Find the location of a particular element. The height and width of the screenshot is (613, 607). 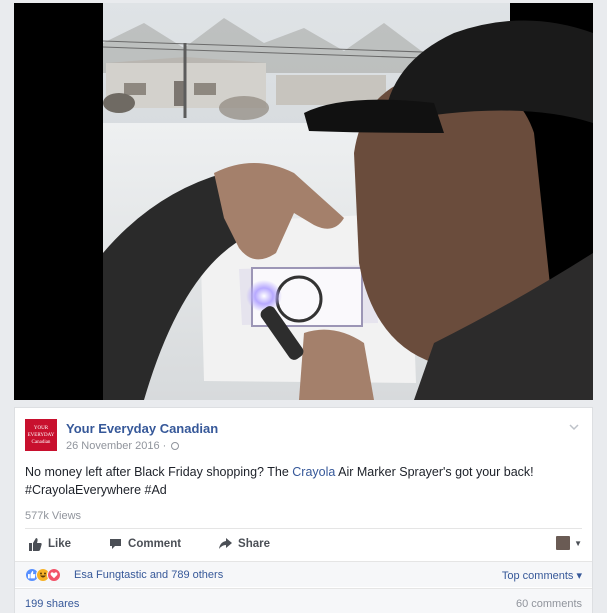

post-hashtags: #CrayolaEverywhere #Ad is located at coordinates (303, 490).